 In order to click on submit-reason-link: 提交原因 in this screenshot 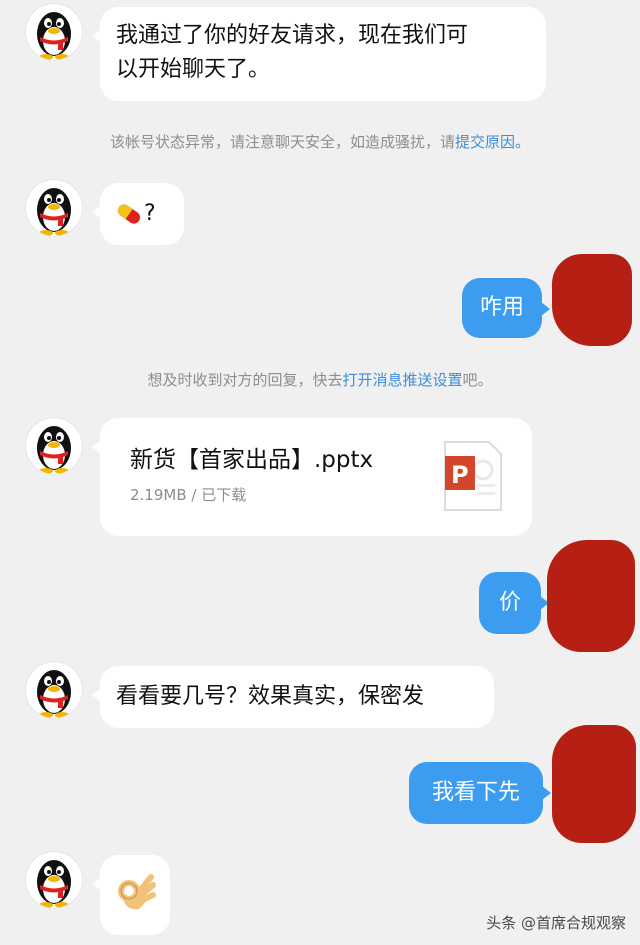, I will do `click(485, 142)`.